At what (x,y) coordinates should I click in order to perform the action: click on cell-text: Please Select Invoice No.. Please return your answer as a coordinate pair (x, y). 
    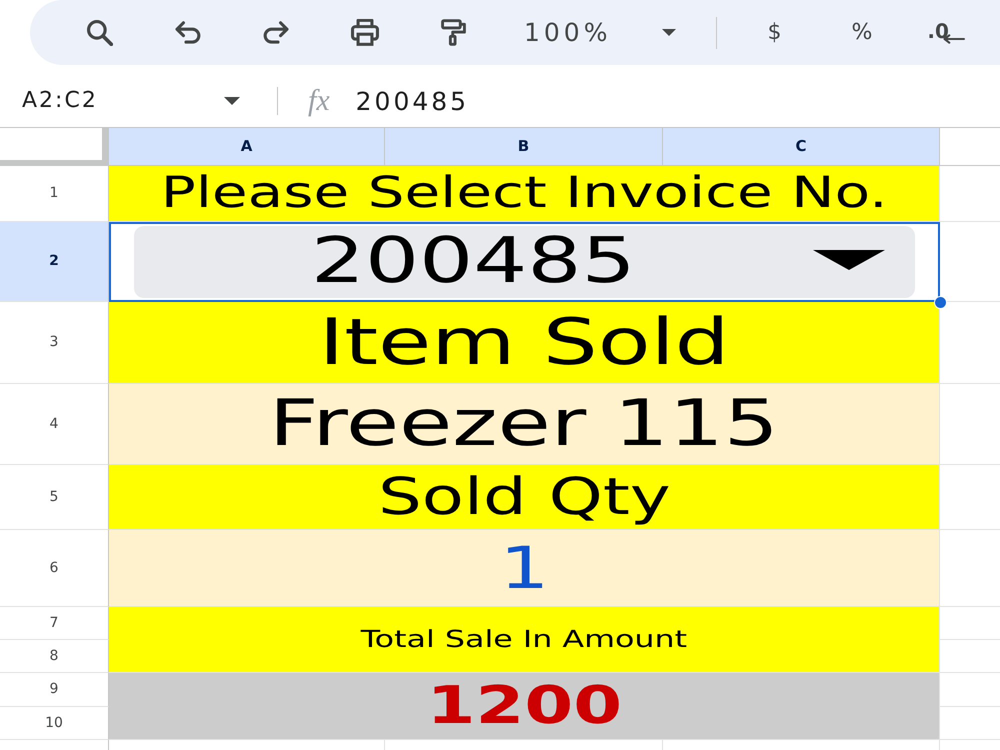
    Looking at the image, I should click on (524, 193).